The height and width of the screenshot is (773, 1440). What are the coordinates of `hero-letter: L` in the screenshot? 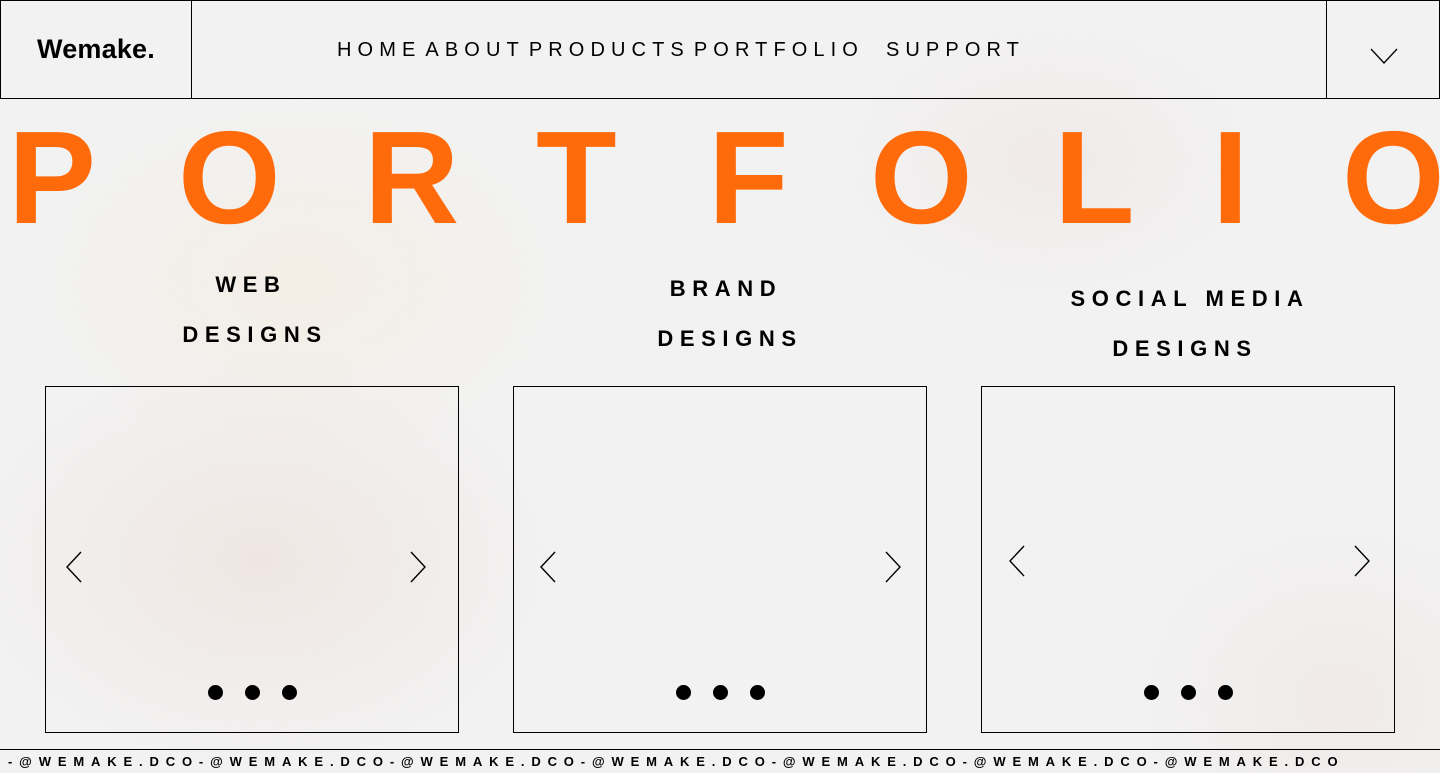 It's located at (1094, 177).